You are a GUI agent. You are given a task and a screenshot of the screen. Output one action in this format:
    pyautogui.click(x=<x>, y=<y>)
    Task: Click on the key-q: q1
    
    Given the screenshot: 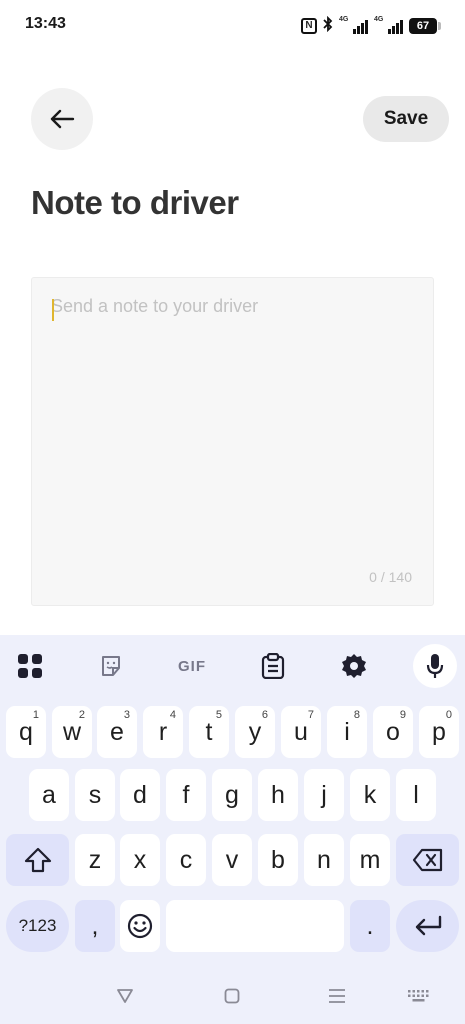 What is the action you would take?
    pyautogui.click(x=26, y=732)
    